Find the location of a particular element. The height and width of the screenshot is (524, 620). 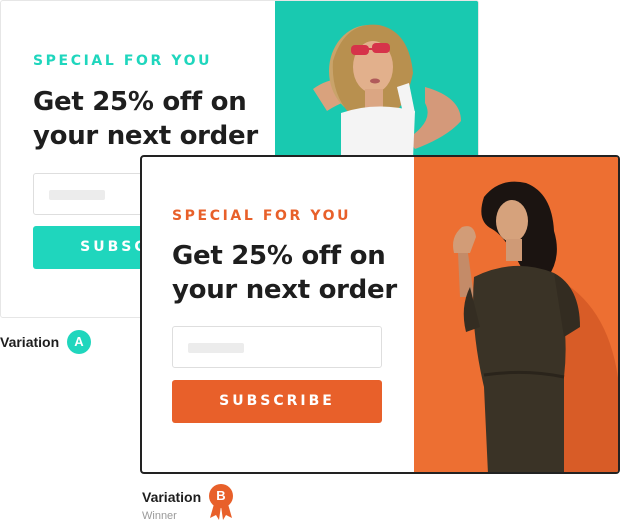

variation-b-eyebrow: SPECIAL FOR YOU is located at coordinates (262, 216).